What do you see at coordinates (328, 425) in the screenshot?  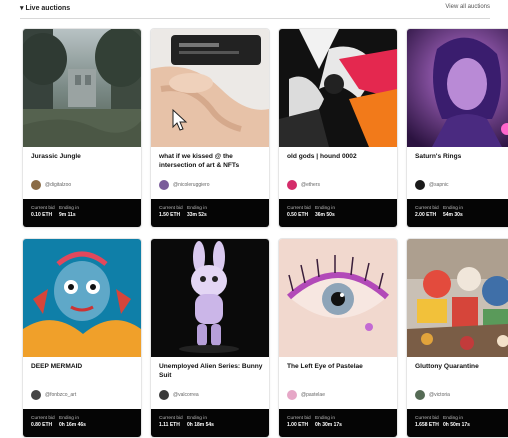 I see `ending-value: 0h 30m 17s` at bounding box center [328, 425].